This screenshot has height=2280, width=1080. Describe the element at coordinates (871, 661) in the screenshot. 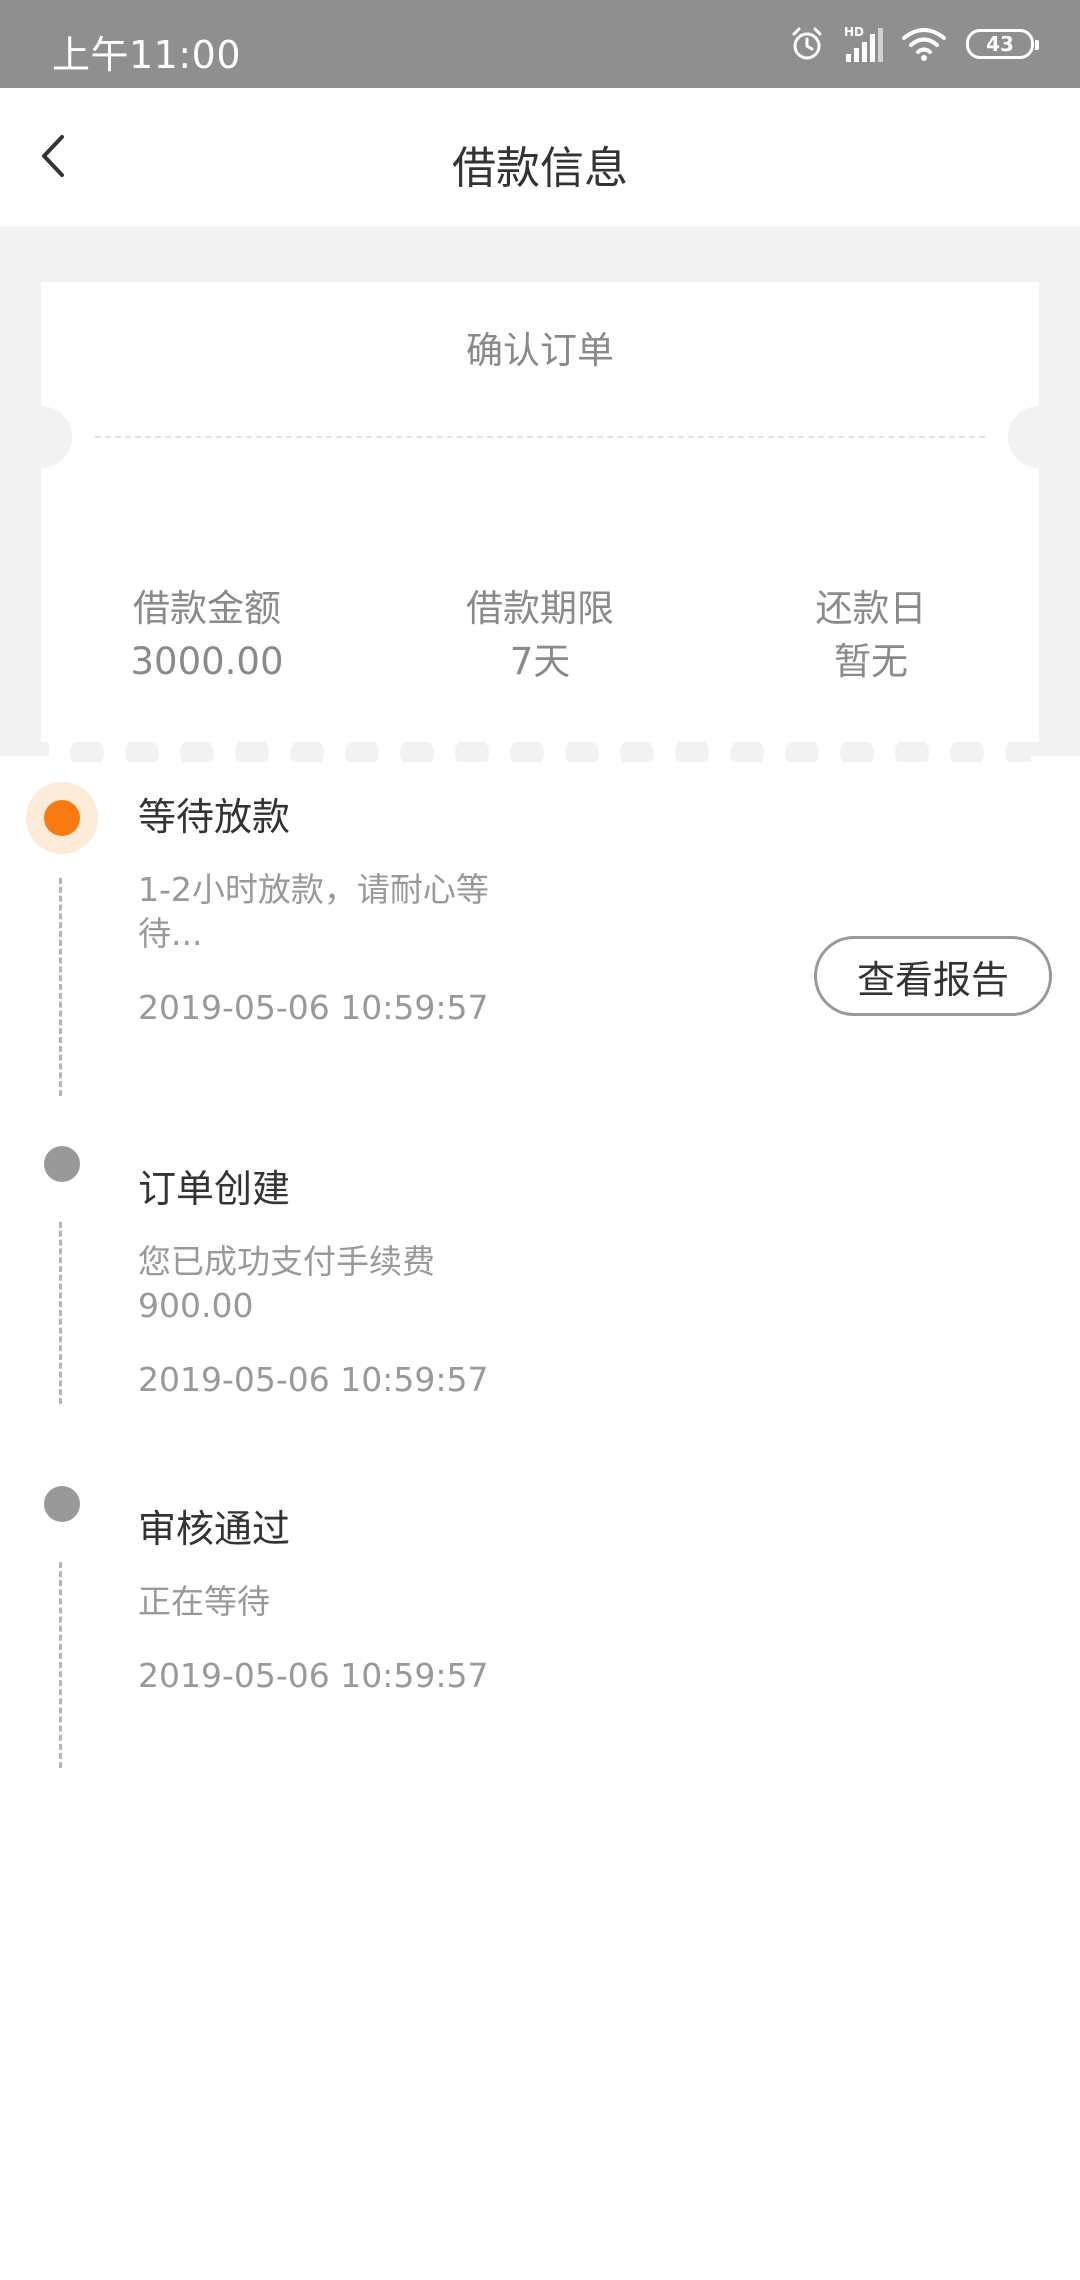

I see `repayment-date-value: 暂无` at that location.